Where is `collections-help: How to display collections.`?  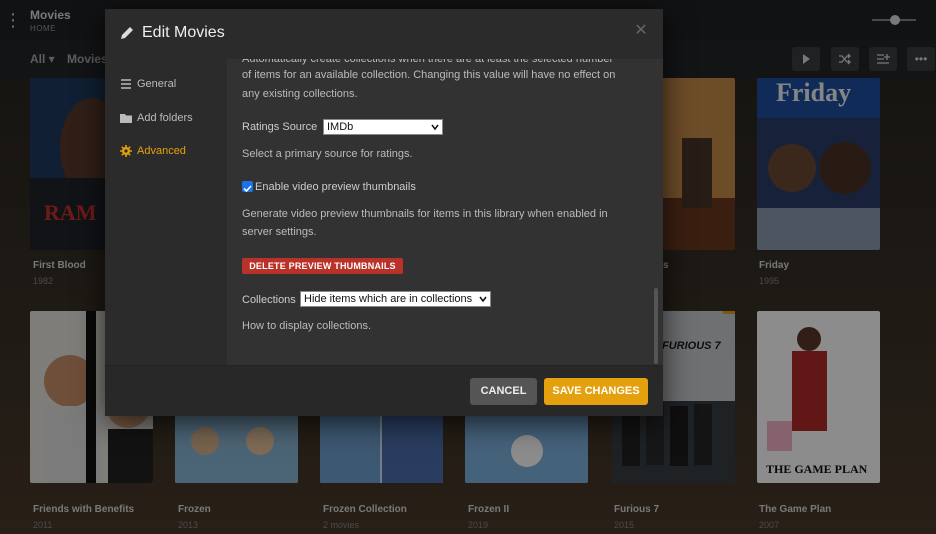 collections-help: How to display collections. is located at coordinates (307, 326).